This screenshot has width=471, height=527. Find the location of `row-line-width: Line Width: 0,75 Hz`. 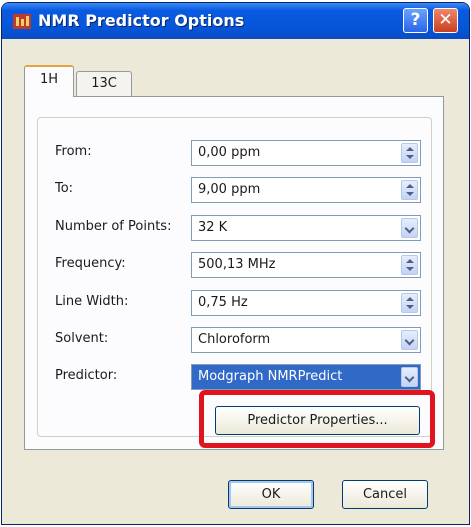

row-line-width: Line Width: 0,75 Hz is located at coordinates (234, 303).